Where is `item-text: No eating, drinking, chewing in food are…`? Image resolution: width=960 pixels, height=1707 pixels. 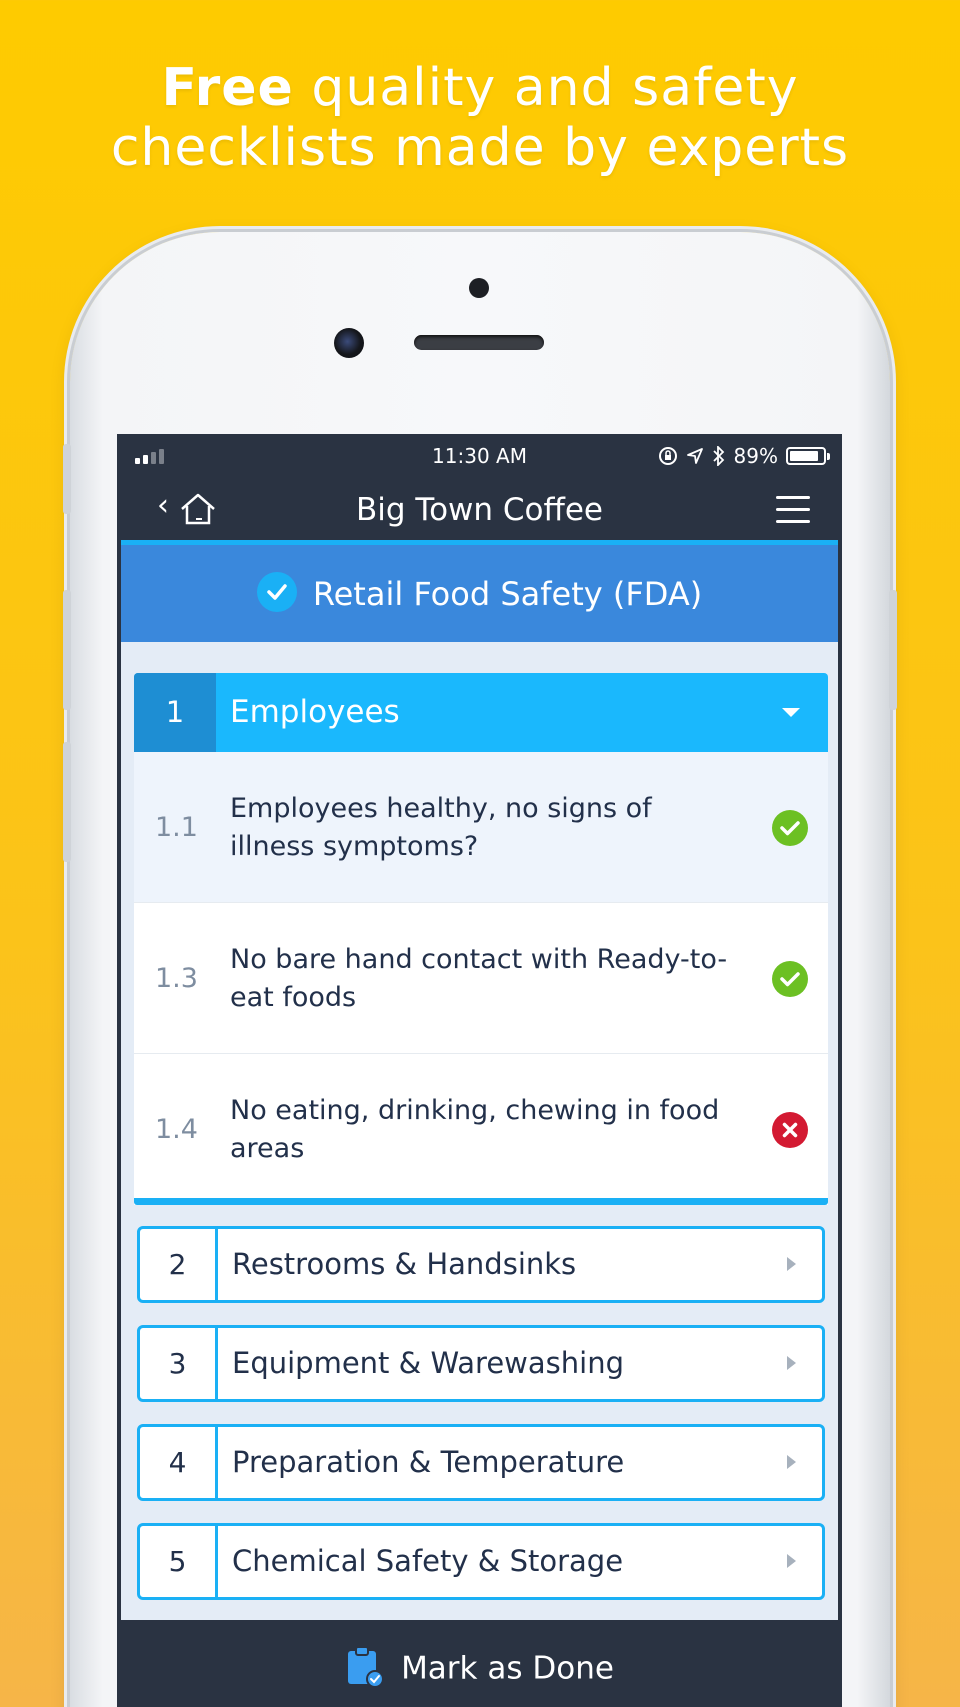
item-text: No eating, drinking, chewing in food are… is located at coordinates (475, 1129).